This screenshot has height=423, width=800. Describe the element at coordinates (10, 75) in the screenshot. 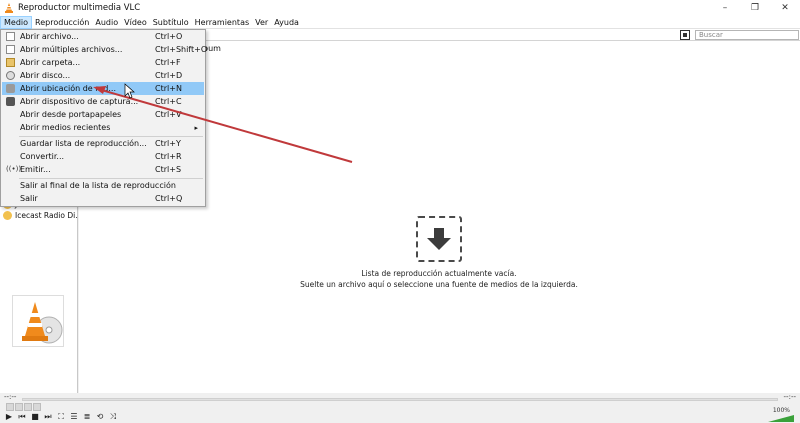

I see `disc-icon` at that location.